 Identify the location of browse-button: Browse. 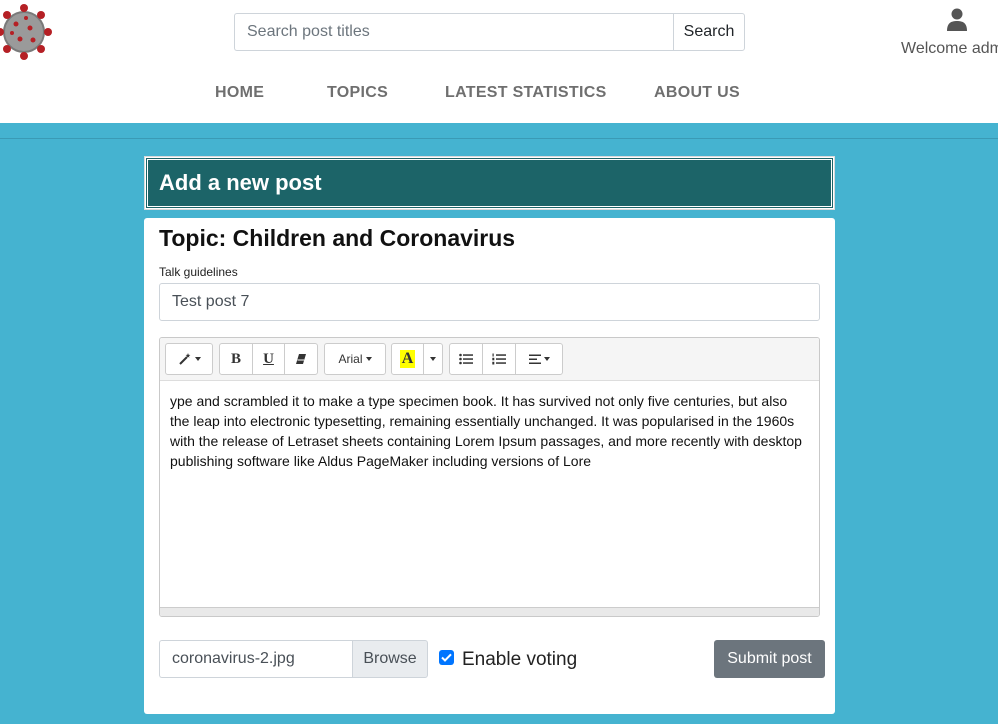
(390, 659).